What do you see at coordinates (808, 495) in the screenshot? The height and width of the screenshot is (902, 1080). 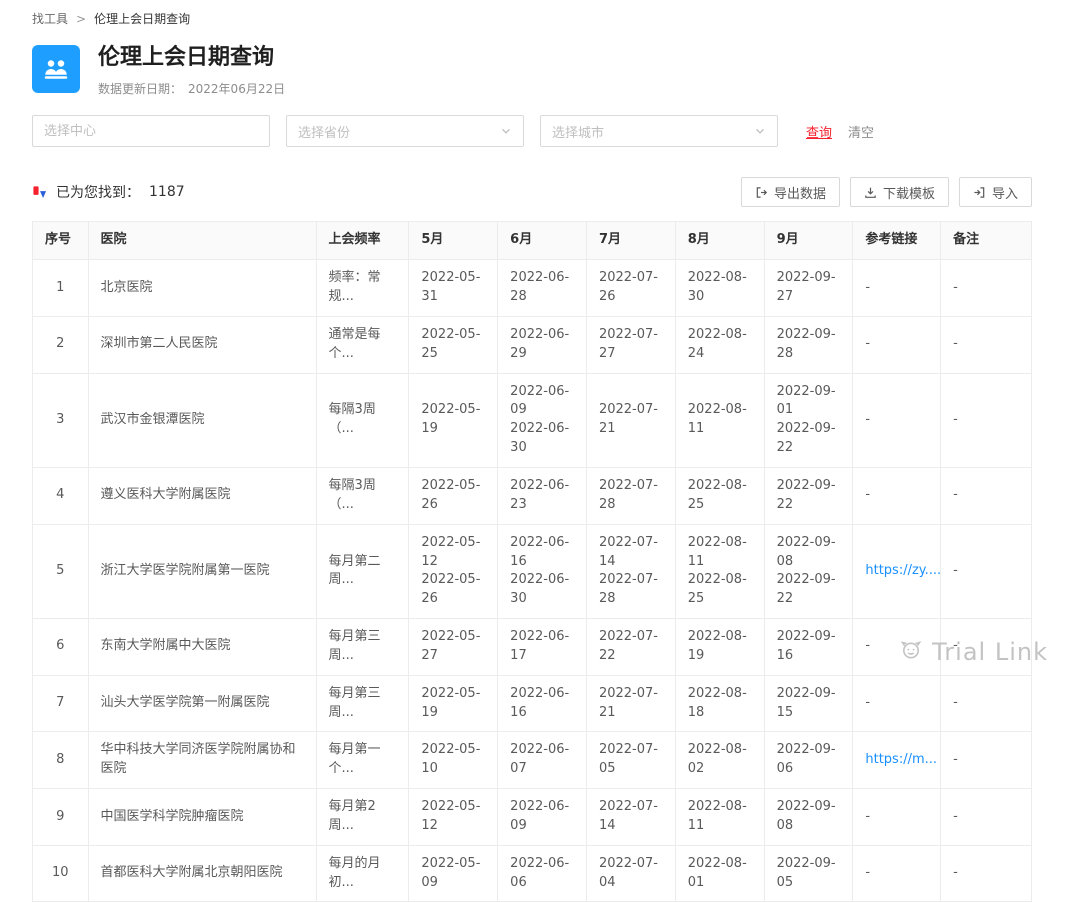 I see `table-cell: 2022-09-22` at bounding box center [808, 495].